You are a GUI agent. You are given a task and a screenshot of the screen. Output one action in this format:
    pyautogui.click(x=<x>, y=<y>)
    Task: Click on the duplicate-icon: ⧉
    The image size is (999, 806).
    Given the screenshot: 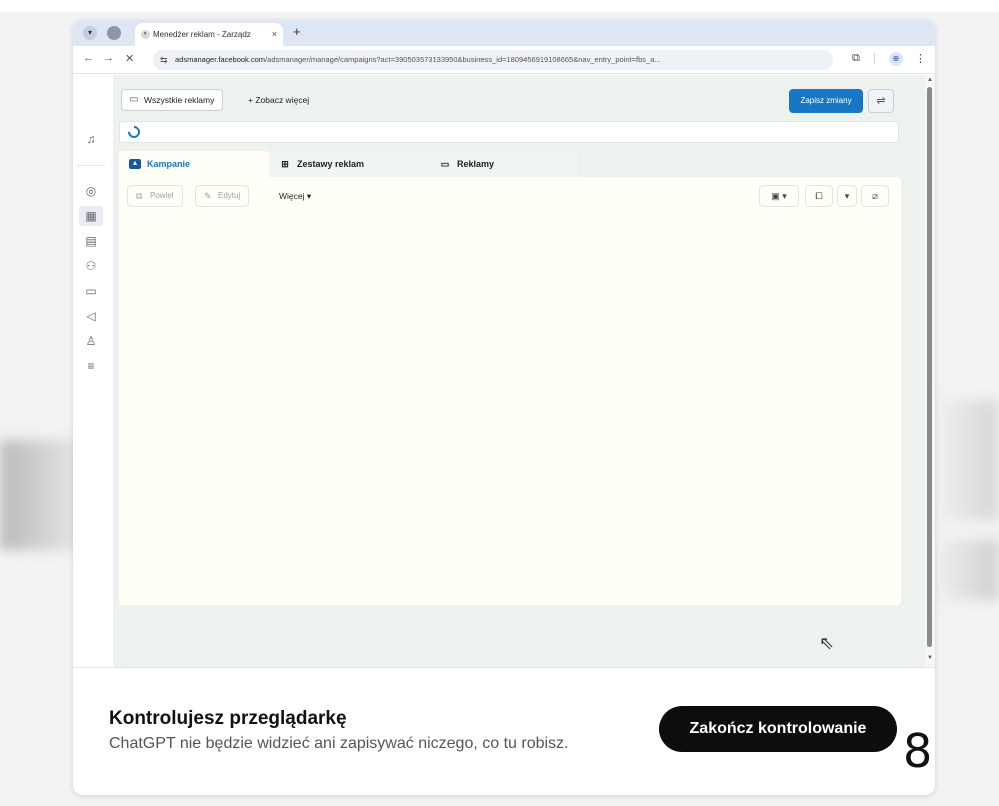 What is the action you would take?
    pyautogui.click(x=139, y=196)
    